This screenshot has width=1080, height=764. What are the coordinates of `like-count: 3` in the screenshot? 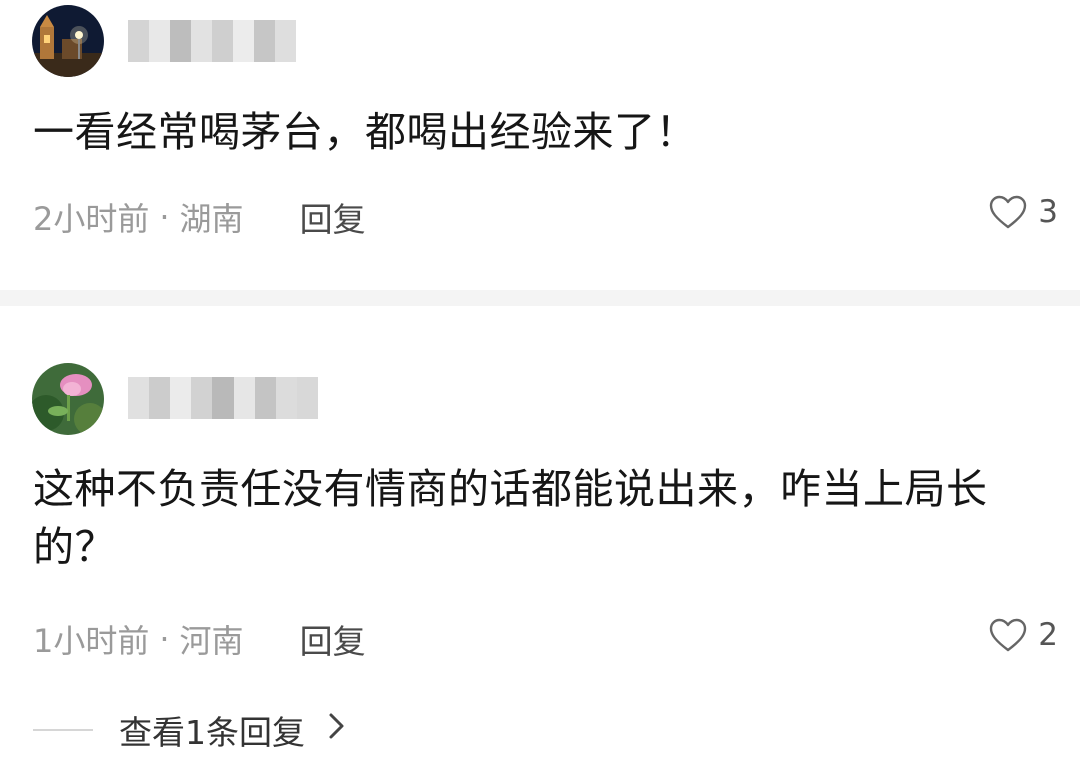 It's located at (1048, 212).